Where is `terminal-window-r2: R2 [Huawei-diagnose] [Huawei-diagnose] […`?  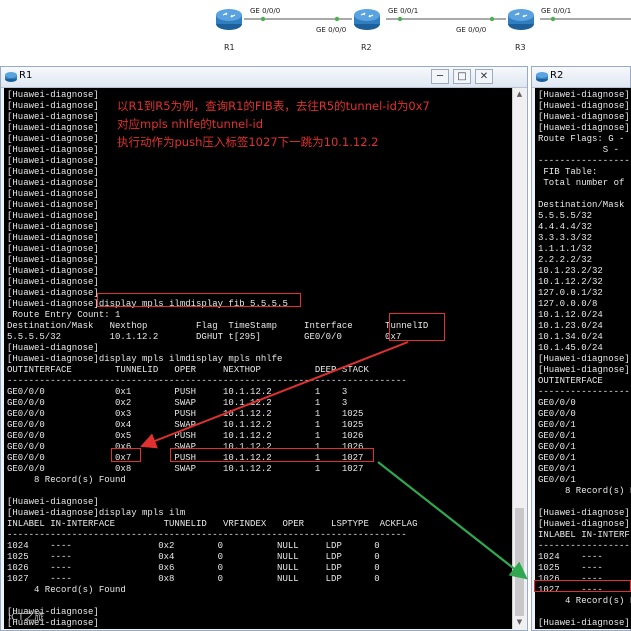 terminal-window-r2: R2 [Huawei-diagnose] [Huawei-diagnose] [… is located at coordinates (581, 348).